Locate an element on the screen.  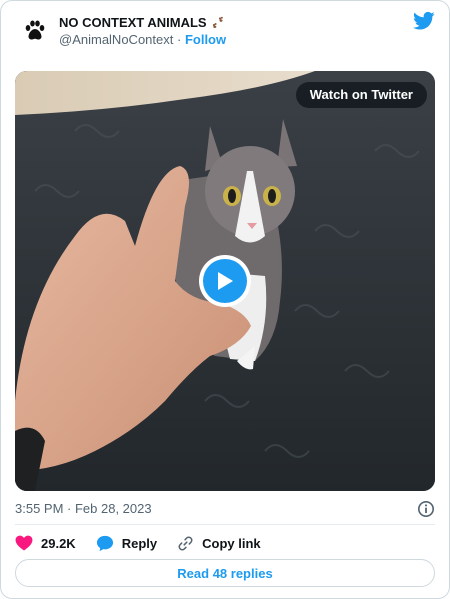
display-name: NO CONTEXT ANIMALS is located at coordinates (133, 22).